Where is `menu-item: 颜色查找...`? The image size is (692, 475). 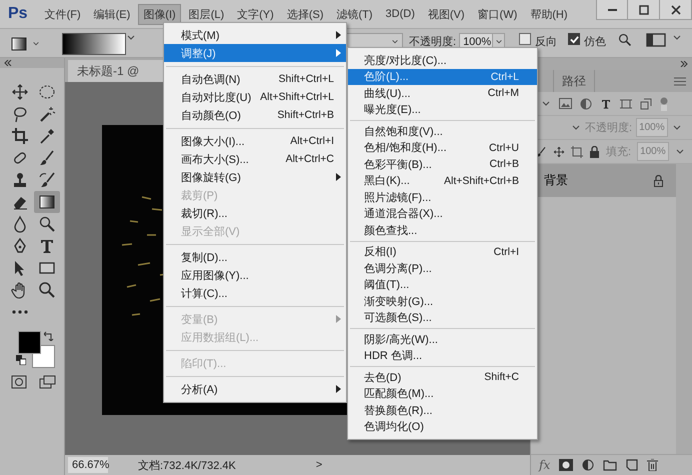 menu-item: 颜色查找... is located at coordinates (442, 230).